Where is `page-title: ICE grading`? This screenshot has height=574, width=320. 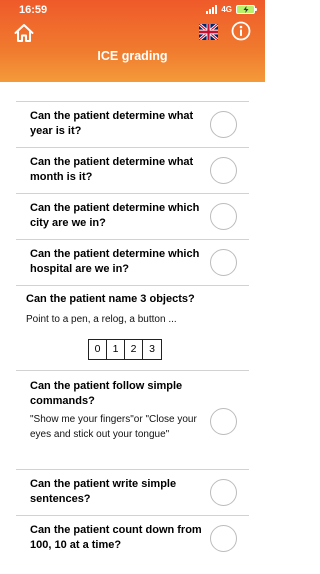 page-title: ICE grading is located at coordinates (132, 56).